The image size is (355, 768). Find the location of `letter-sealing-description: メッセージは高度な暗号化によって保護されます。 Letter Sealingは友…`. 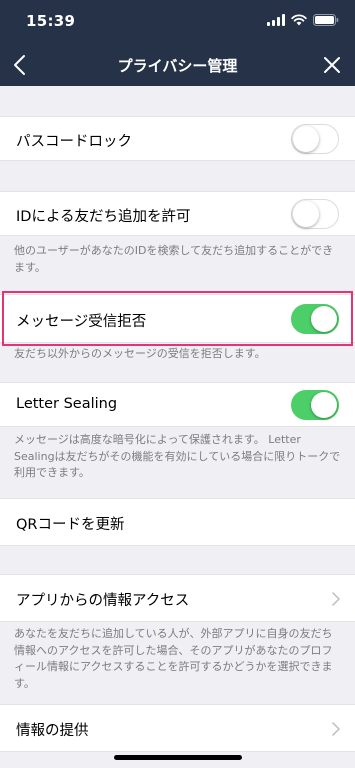

letter-sealing-description: メッセージは高度な暗号化によって保護されます。 Letter Sealingは友… is located at coordinates (177, 456).